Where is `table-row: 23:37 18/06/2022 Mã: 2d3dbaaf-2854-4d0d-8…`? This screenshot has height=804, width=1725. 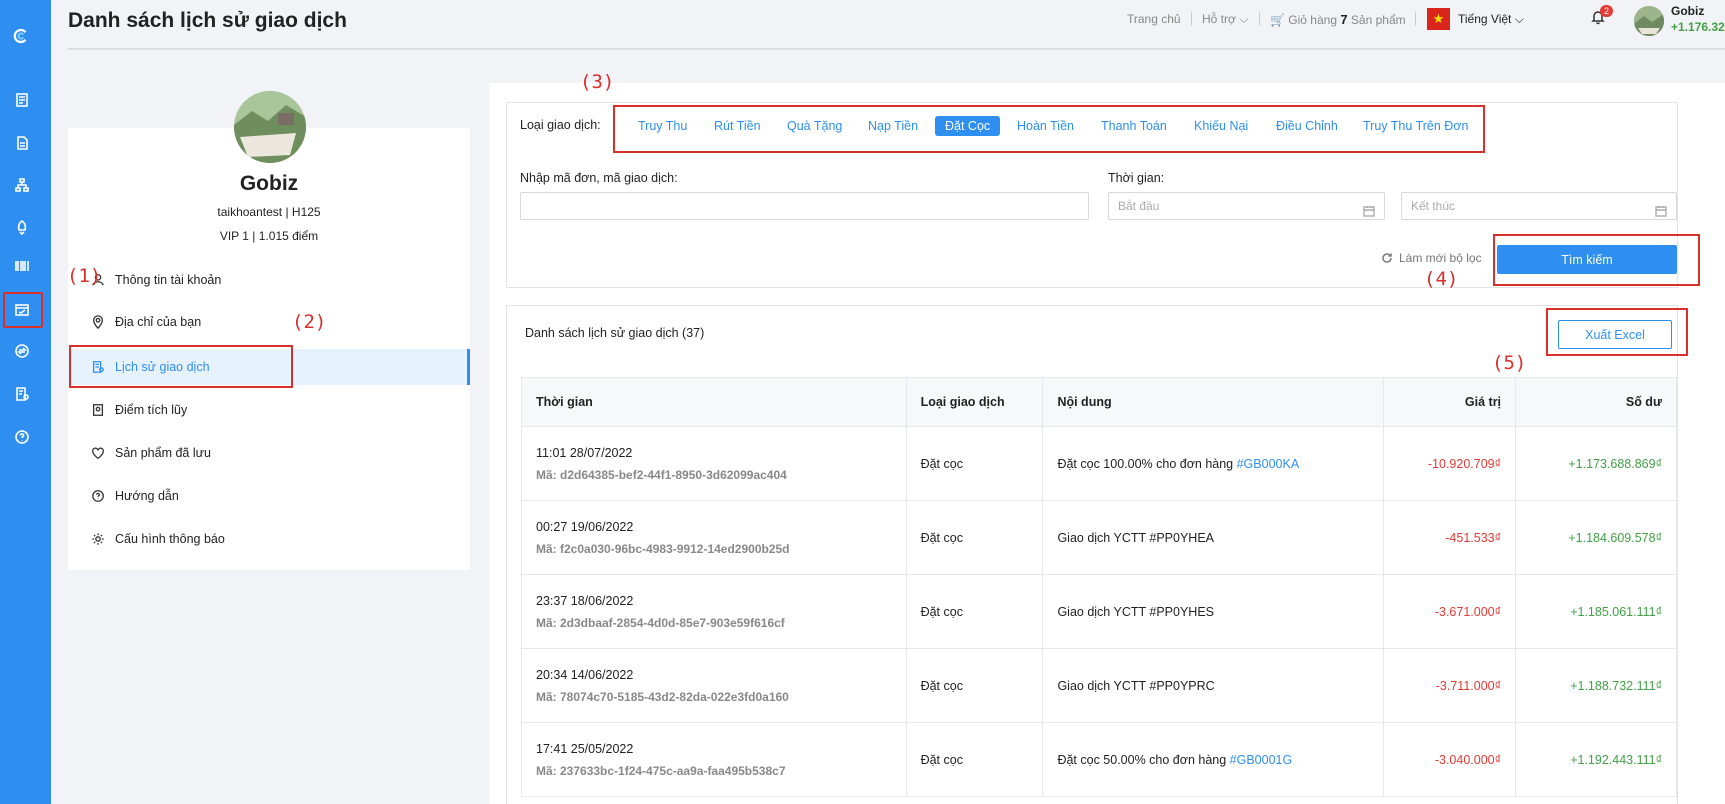
table-row: 23:37 18/06/2022 Mã: 2d3dbaaf-2854-4d0d-8… is located at coordinates (1099, 611).